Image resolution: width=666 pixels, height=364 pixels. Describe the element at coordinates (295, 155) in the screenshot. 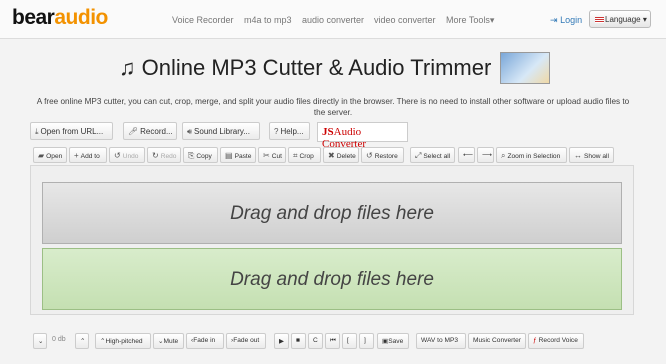

I see `crop-icon: ⌗` at that location.